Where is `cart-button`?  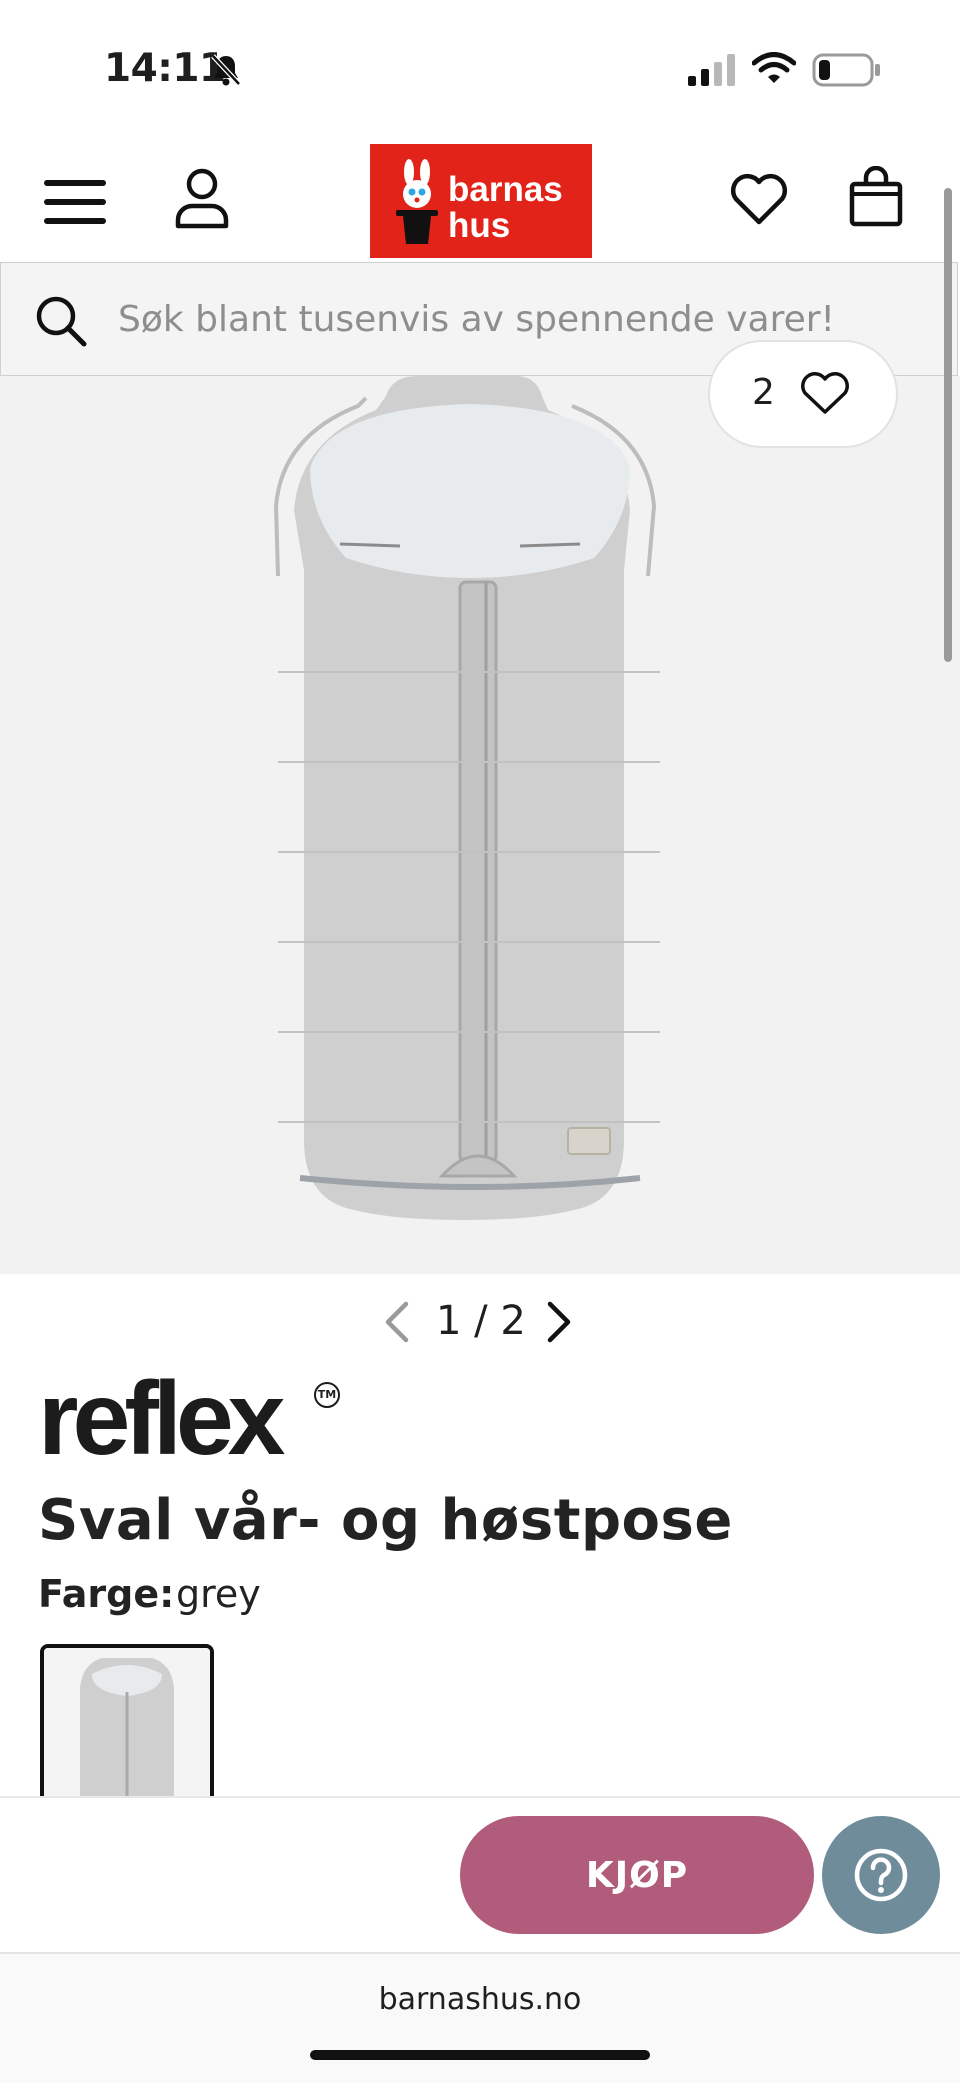 cart-button is located at coordinates (876, 196).